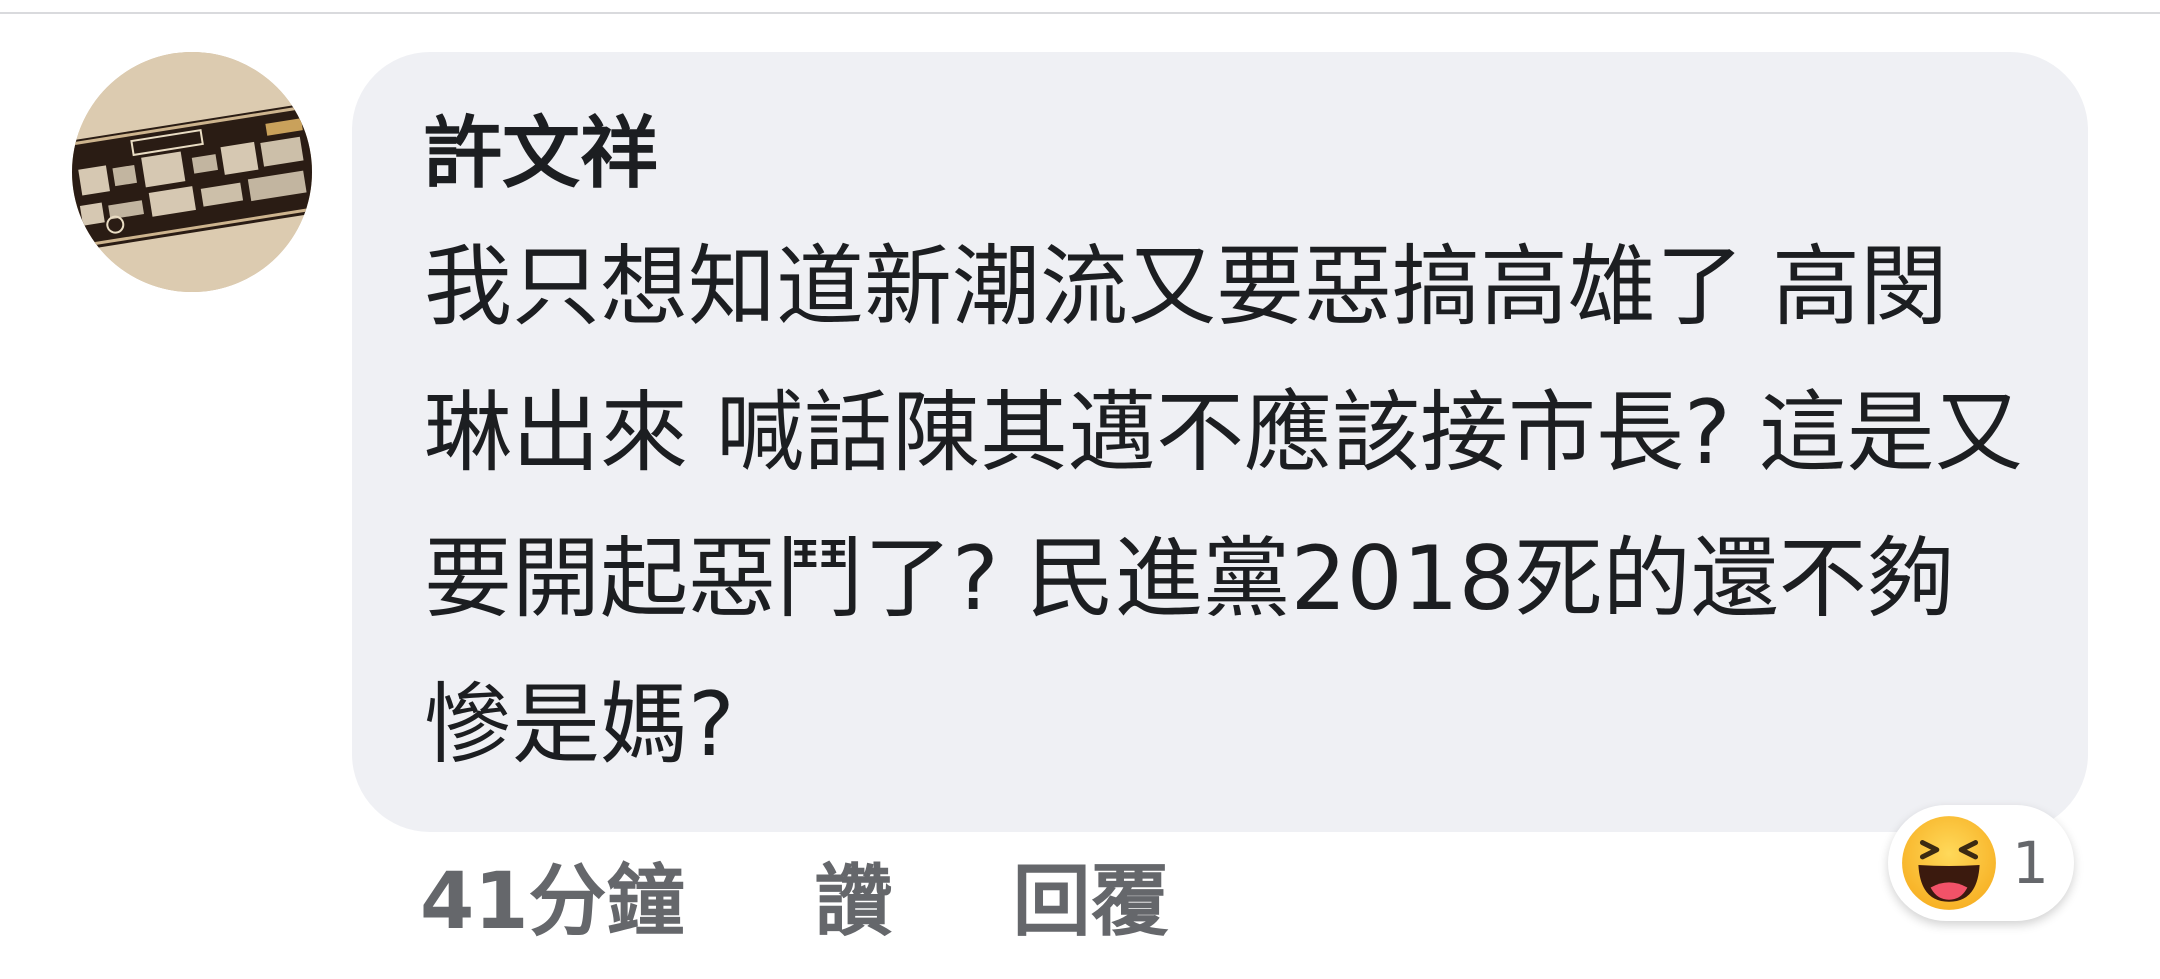  I want to click on avatar-image-icon, so click(192, 172).